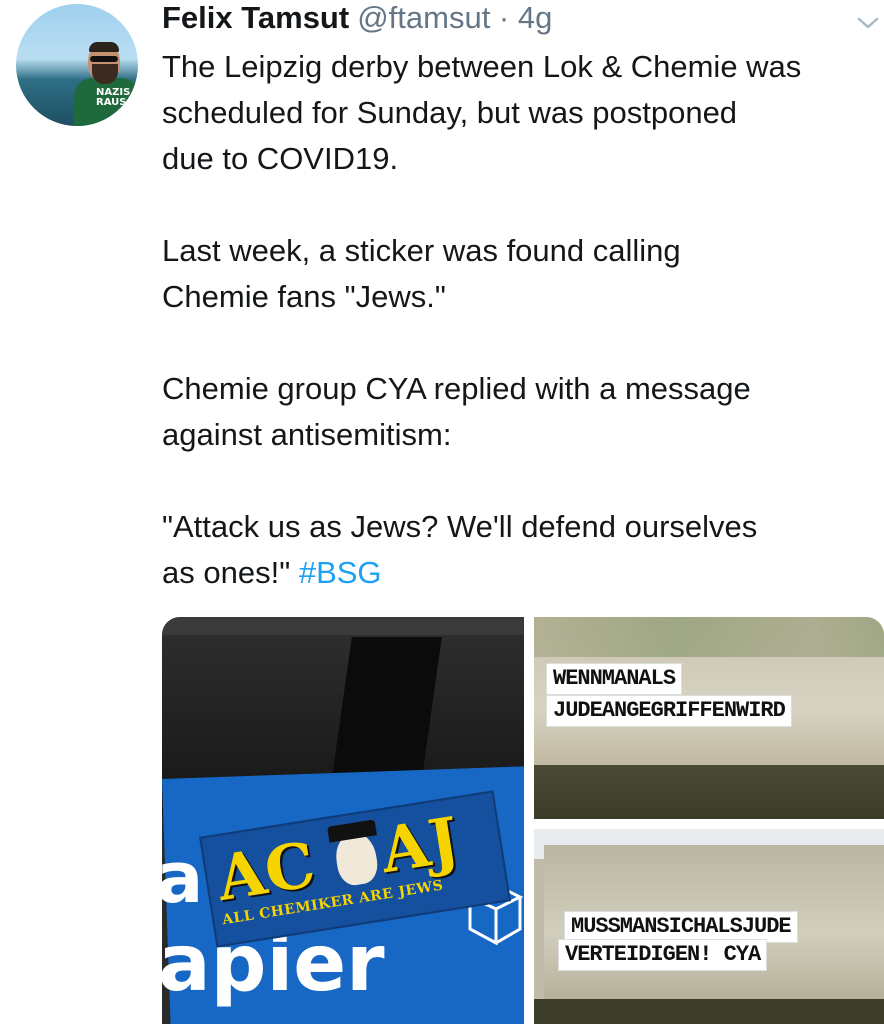 The height and width of the screenshot is (1024, 884). I want to click on banner-line-1: WENNMANALS, so click(614, 679).